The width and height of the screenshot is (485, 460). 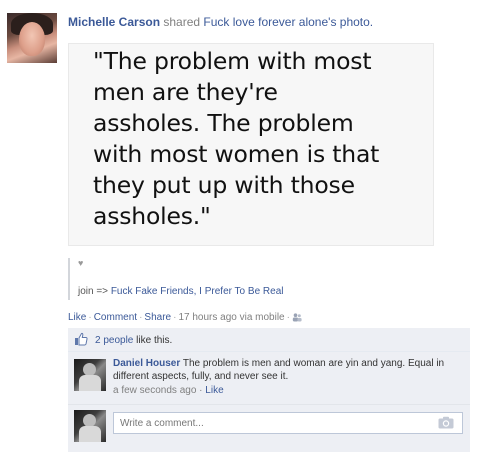 What do you see at coordinates (114, 22) in the screenshot?
I see `author-name-link: Michelle Carson` at bounding box center [114, 22].